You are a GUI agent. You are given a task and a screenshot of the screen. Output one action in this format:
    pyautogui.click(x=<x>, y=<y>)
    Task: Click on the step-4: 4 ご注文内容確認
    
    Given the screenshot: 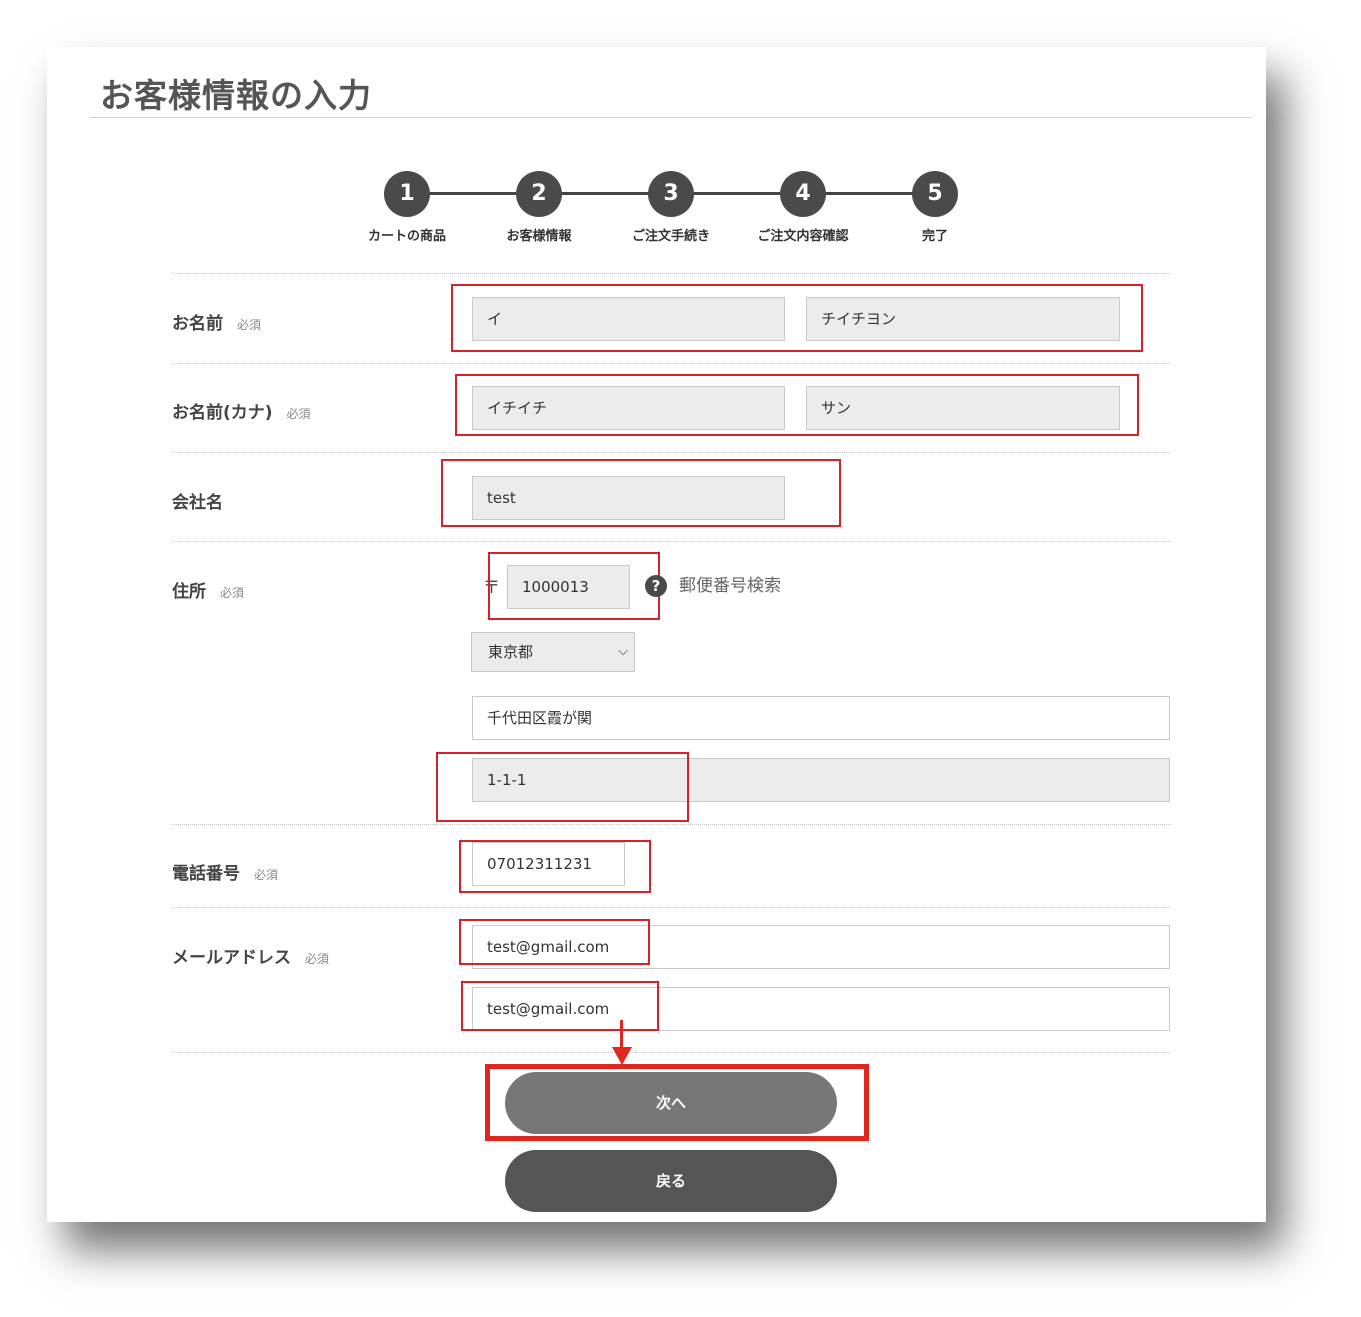 What is the action you would take?
    pyautogui.click(x=803, y=207)
    